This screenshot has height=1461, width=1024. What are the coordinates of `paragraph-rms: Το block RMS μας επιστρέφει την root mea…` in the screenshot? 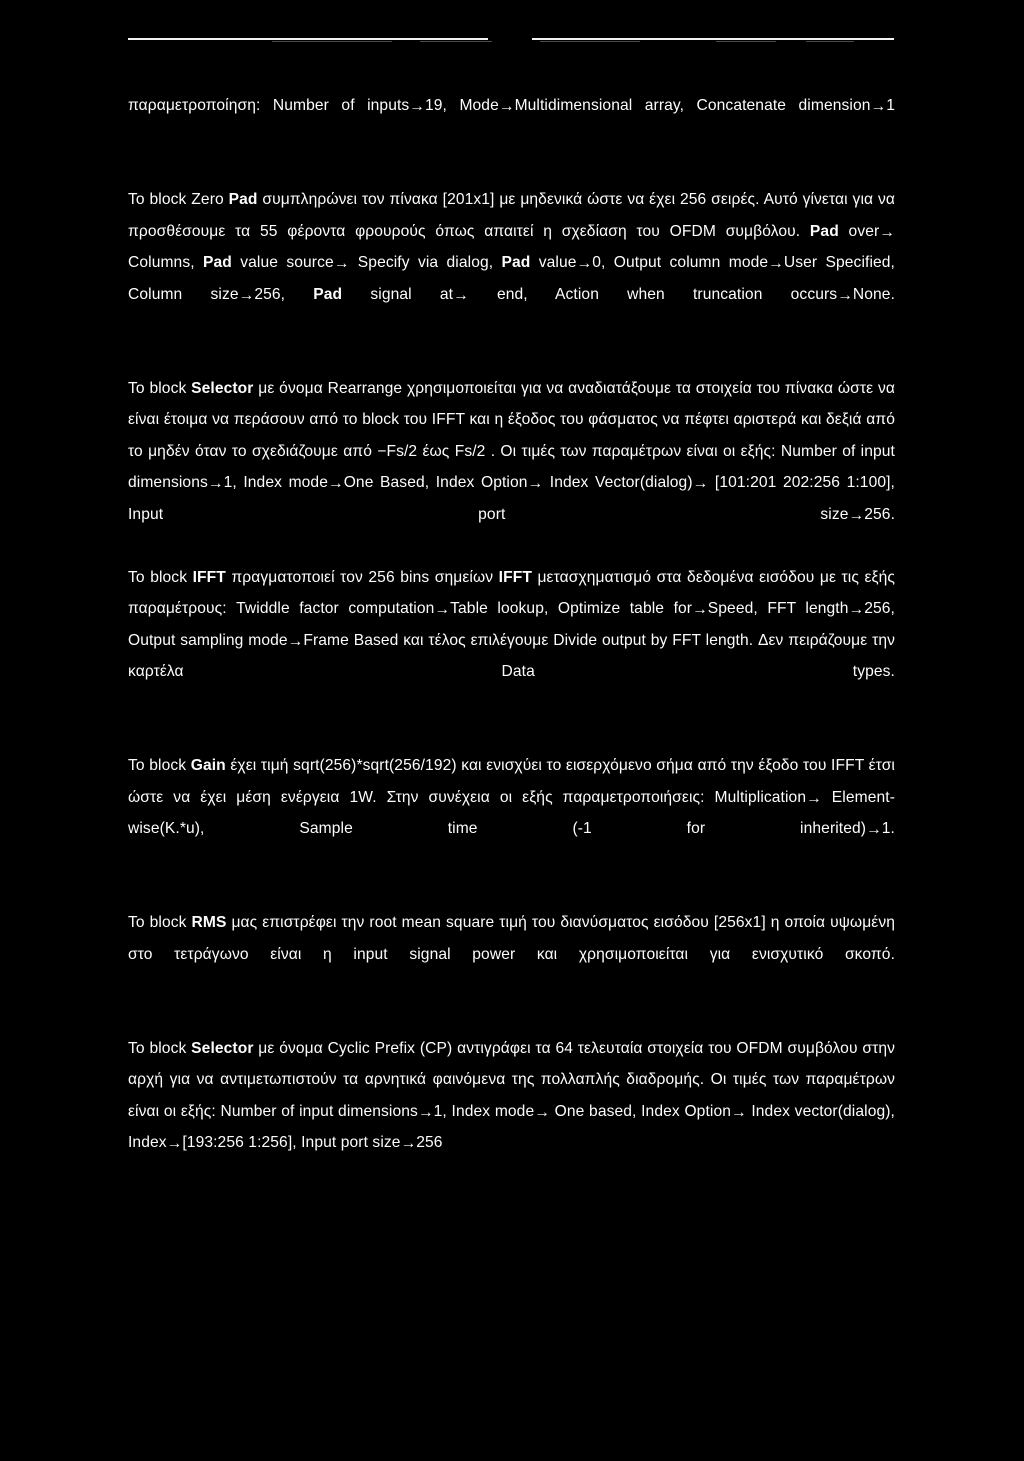 It's located at (511, 938).